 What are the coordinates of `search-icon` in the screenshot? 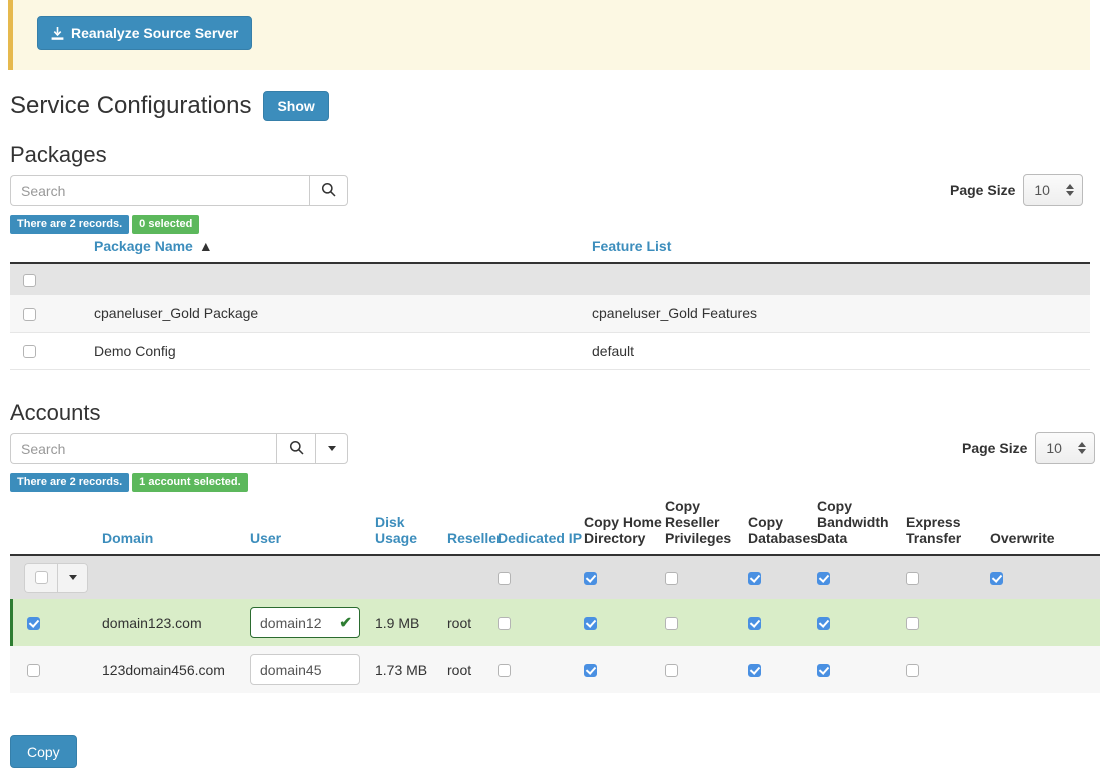 It's located at (328, 191).